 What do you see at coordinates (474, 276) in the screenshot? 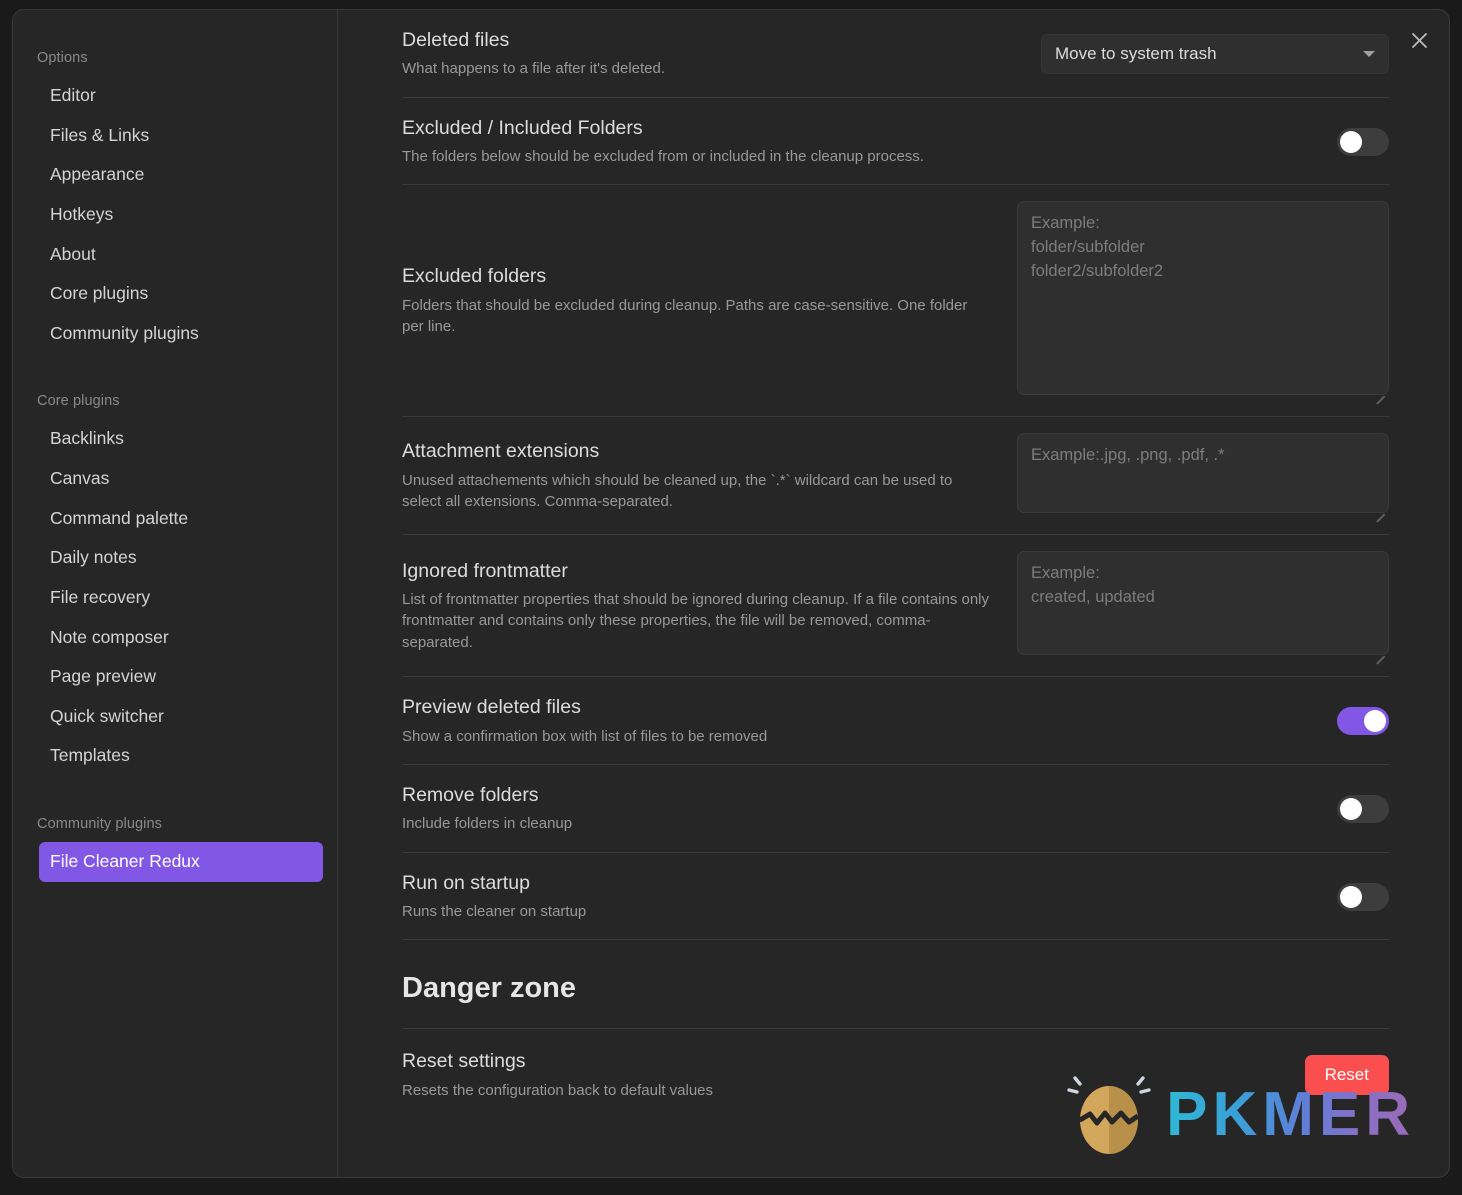
I see `setting-title: Excluded folders` at bounding box center [474, 276].